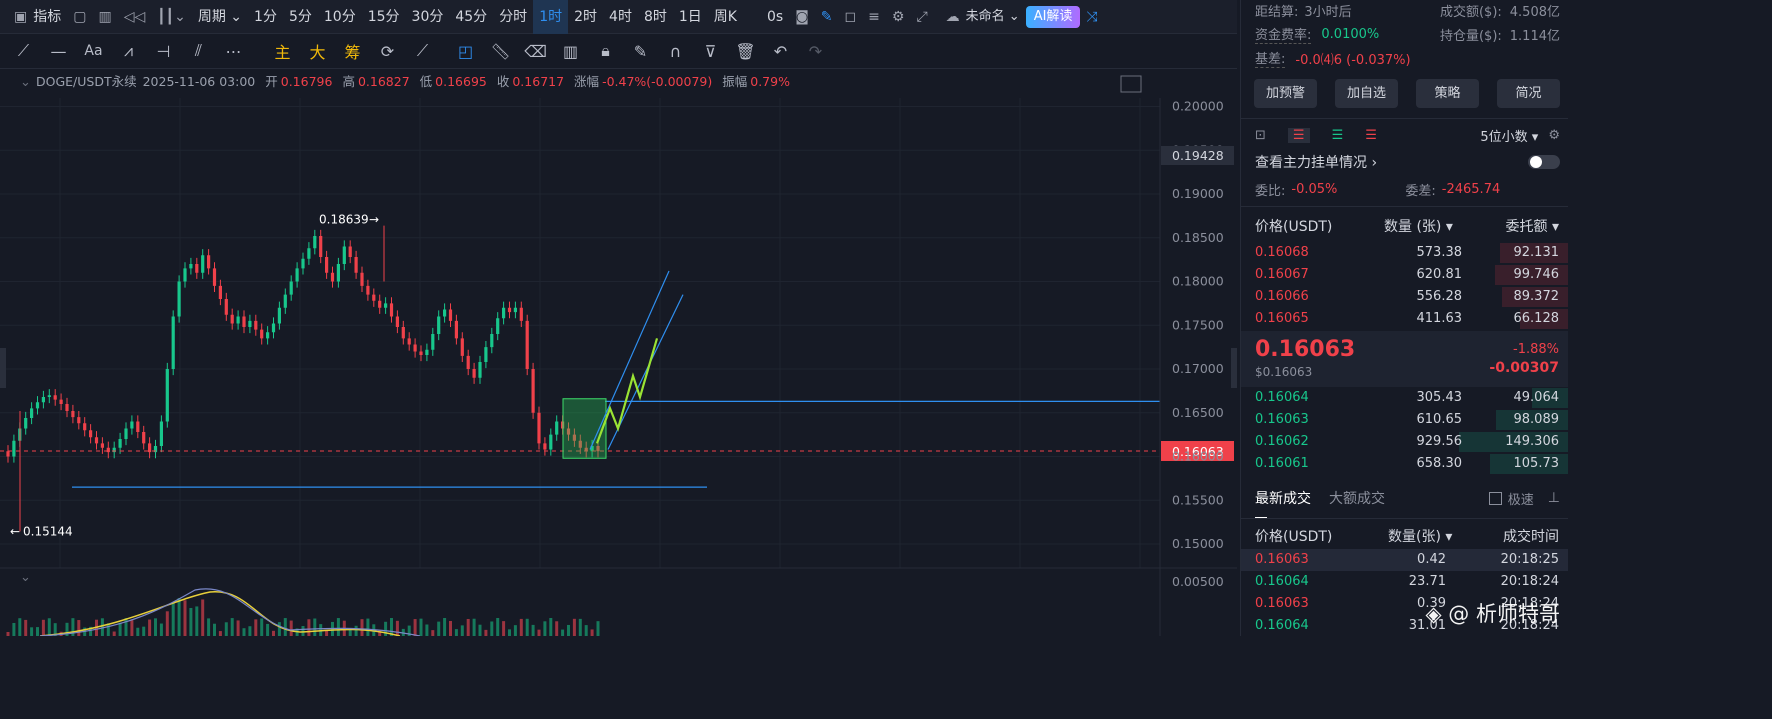 This screenshot has width=1772, height=719. Describe the element at coordinates (535, 51) in the screenshot. I see `eraser-icon: ⌫` at that location.